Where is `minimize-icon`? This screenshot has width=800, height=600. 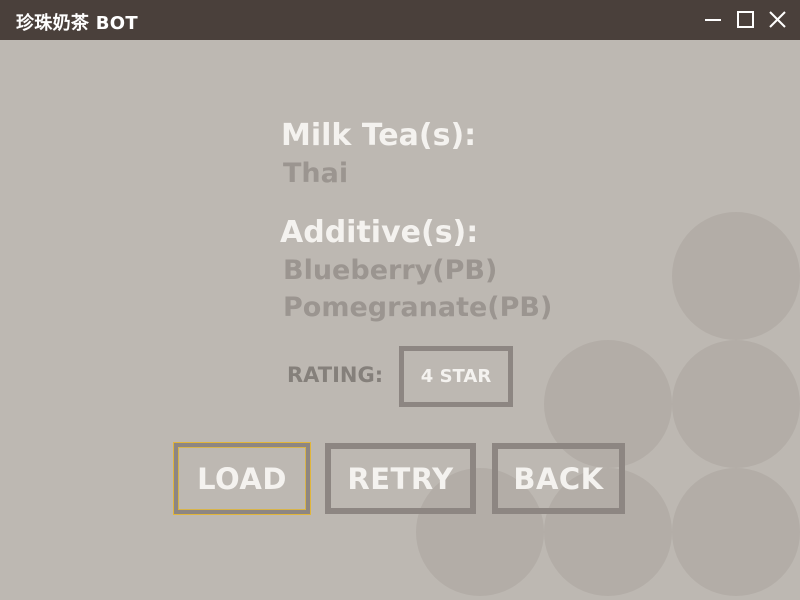 minimize-icon is located at coordinates (713, 20).